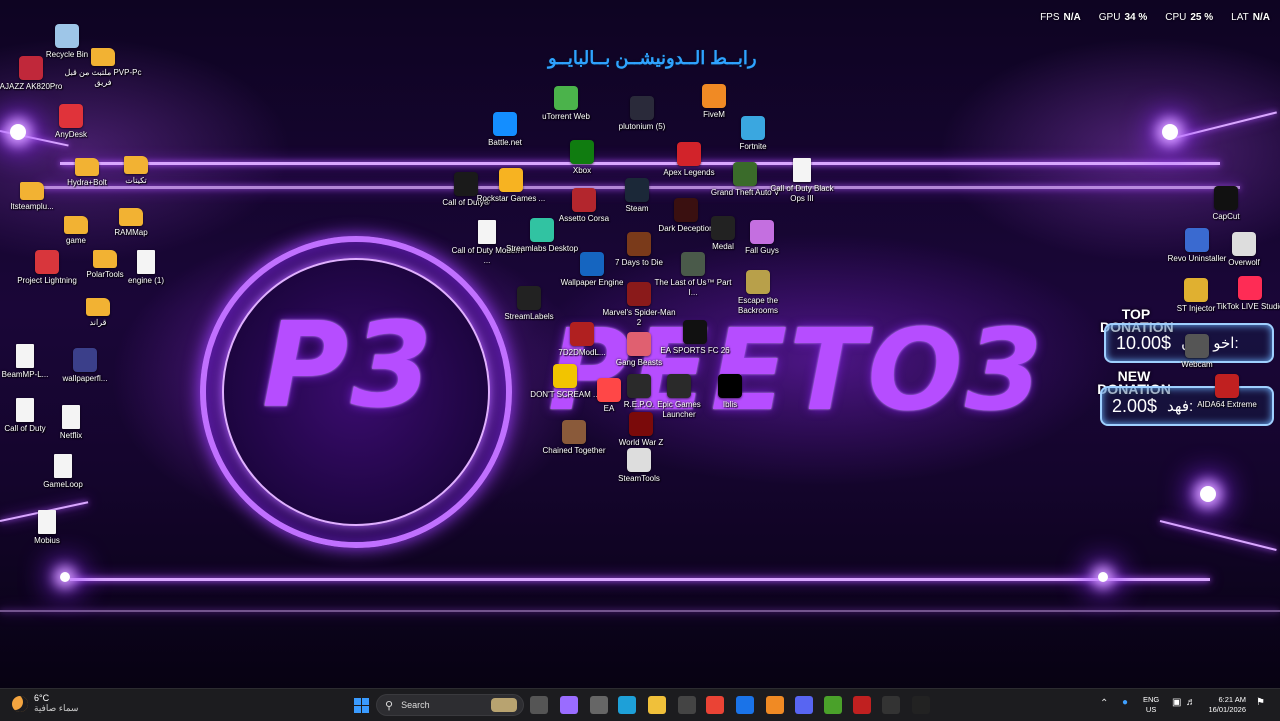 This screenshot has height=721, width=1280. I want to click on gpu-stat: GPU 34 %, so click(1123, 17).